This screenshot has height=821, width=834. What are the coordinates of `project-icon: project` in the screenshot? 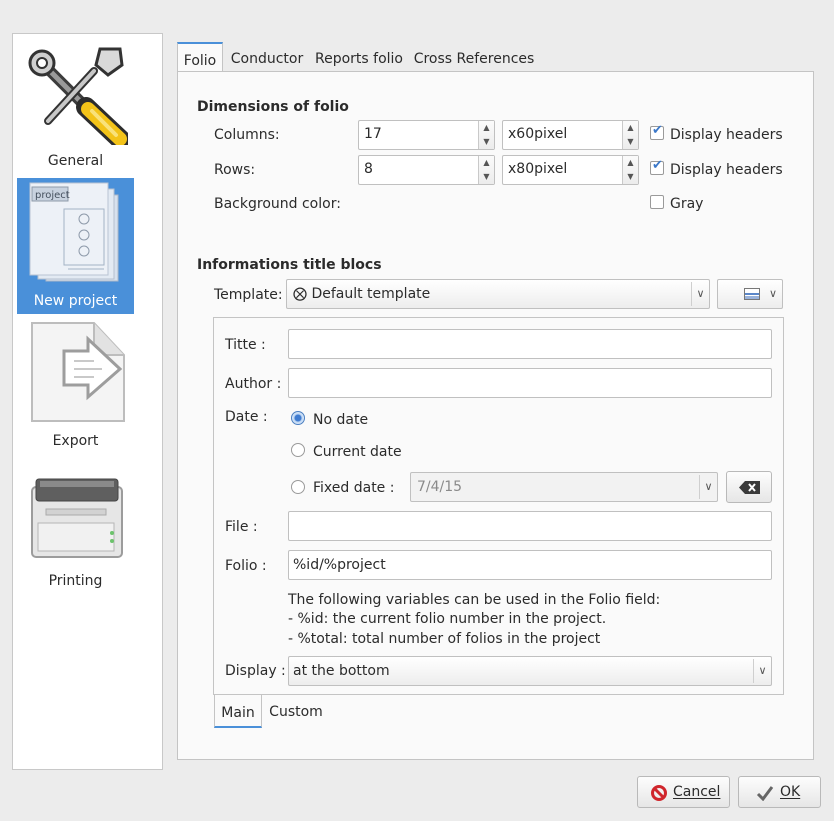 It's located at (74, 232).